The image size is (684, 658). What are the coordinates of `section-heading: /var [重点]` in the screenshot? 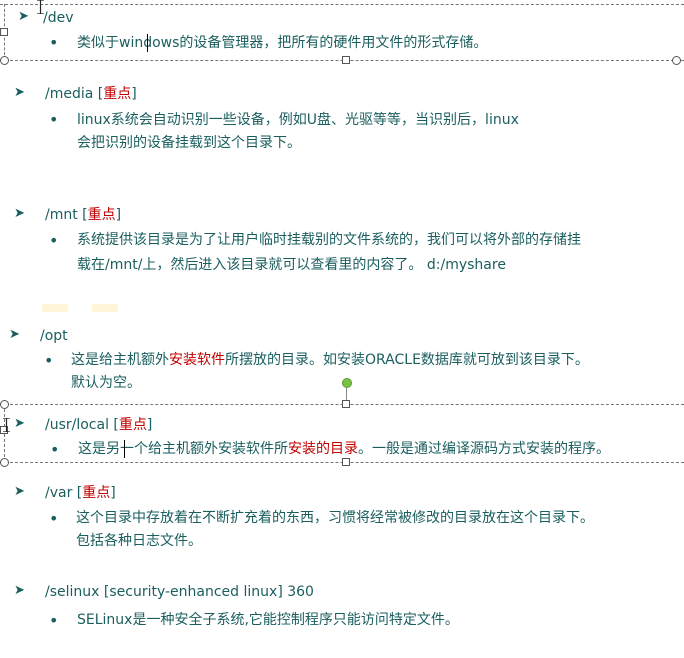 It's located at (80, 493).